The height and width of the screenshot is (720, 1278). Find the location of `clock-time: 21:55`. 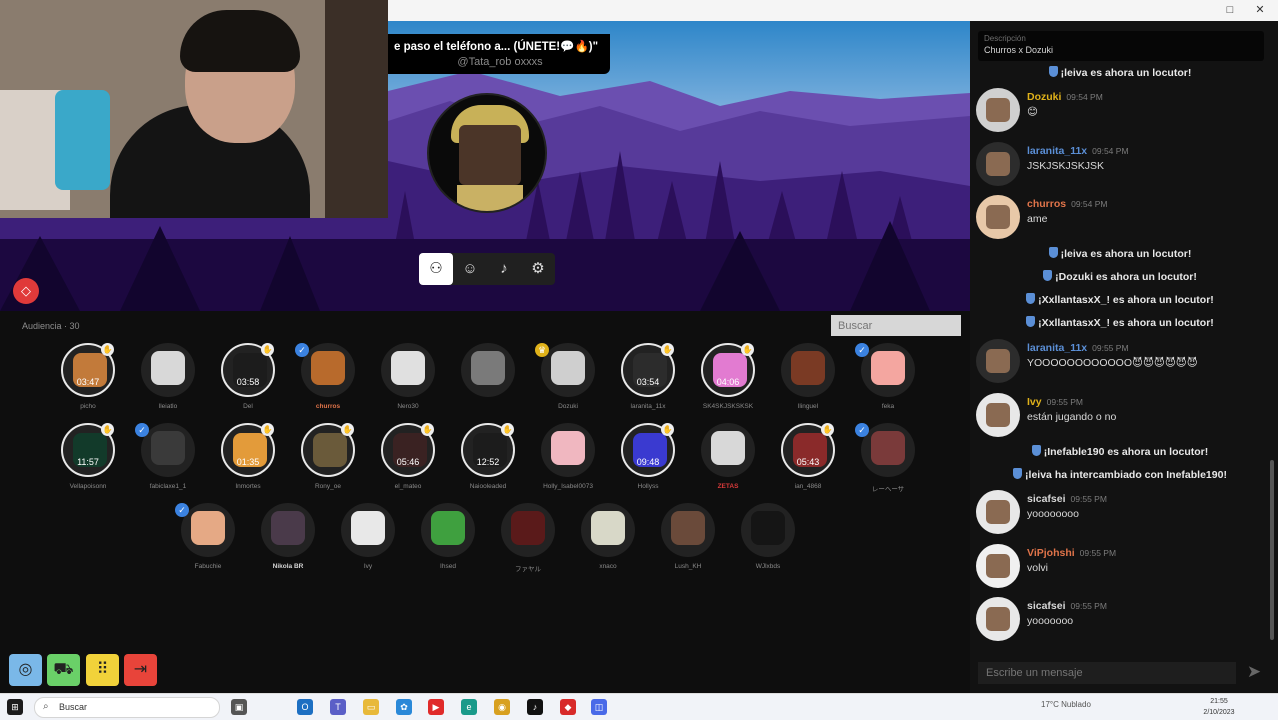

clock-time: 21:55 is located at coordinates (1219, 701).